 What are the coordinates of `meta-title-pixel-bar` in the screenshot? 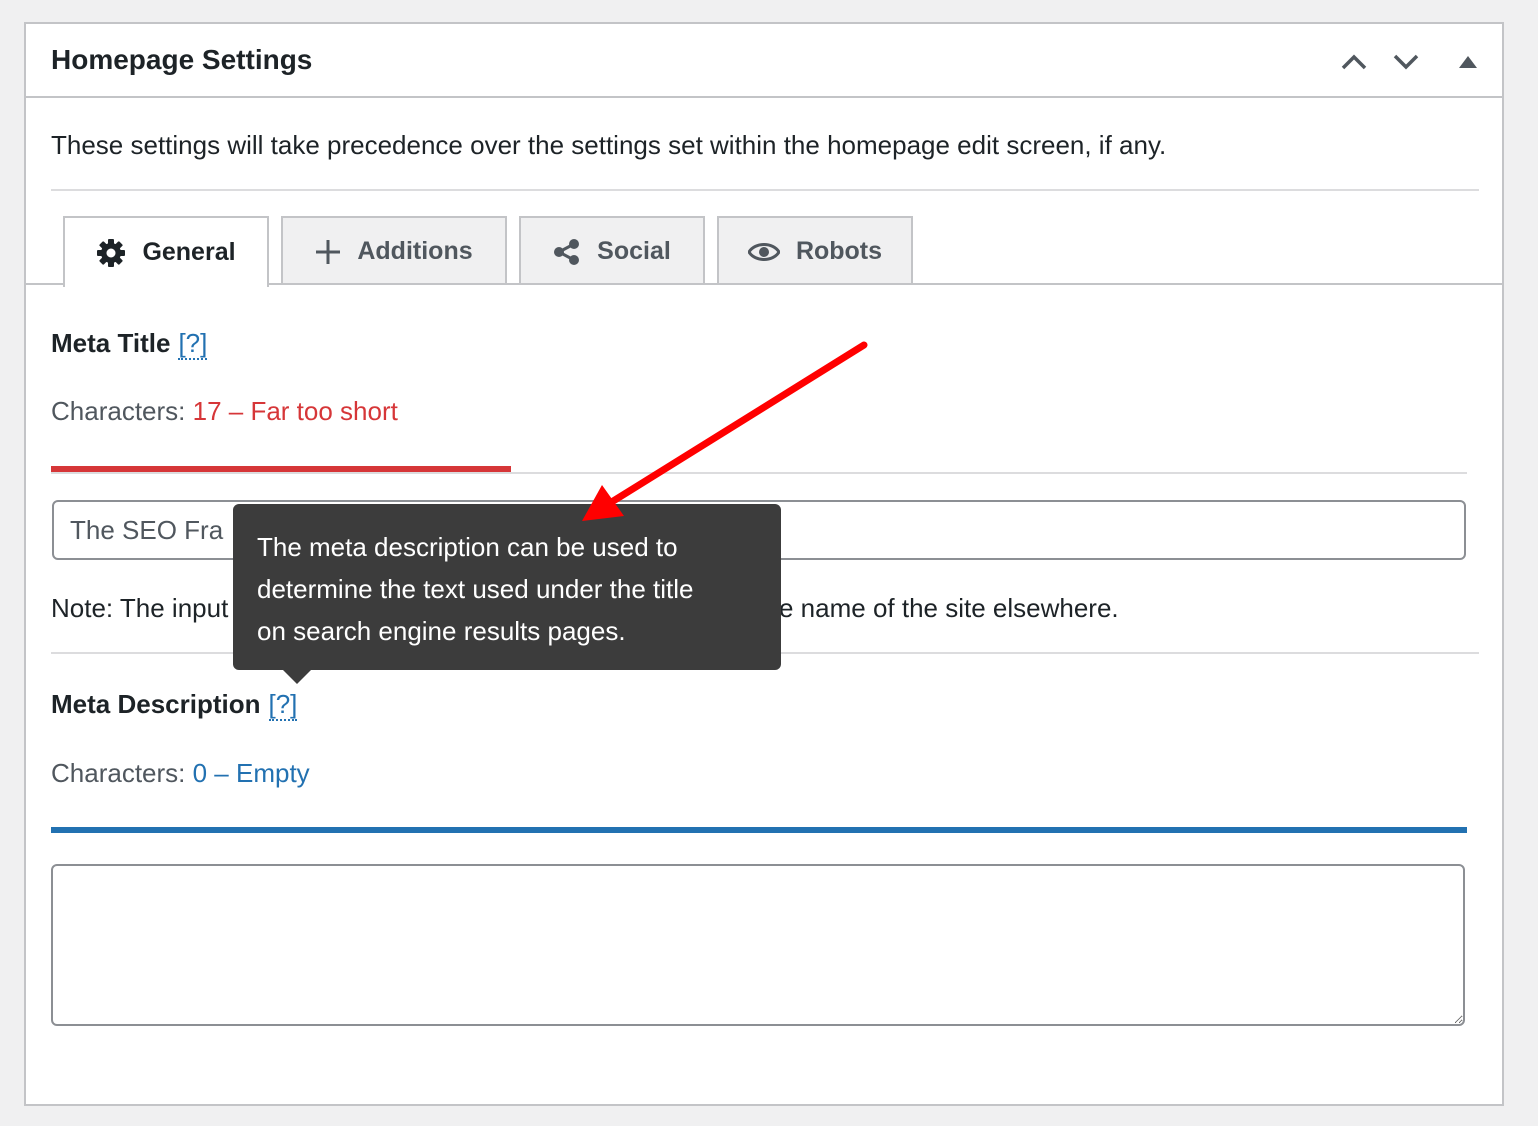 It's located at (281, 469).